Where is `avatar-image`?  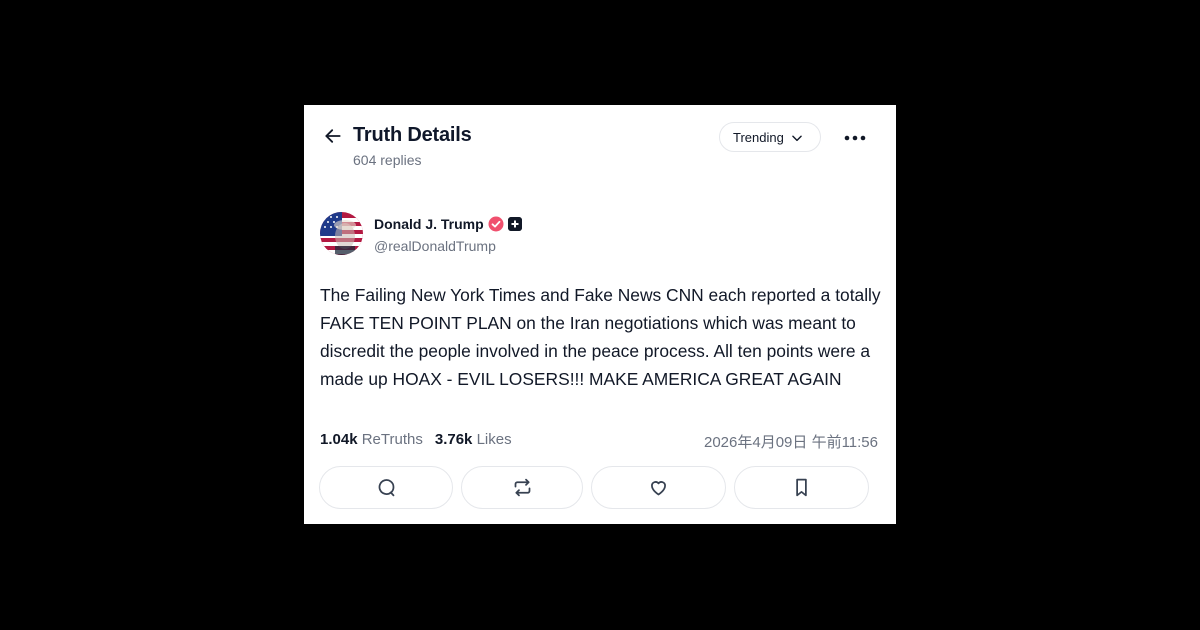 avatar-image is located at coordinates (341, 233).